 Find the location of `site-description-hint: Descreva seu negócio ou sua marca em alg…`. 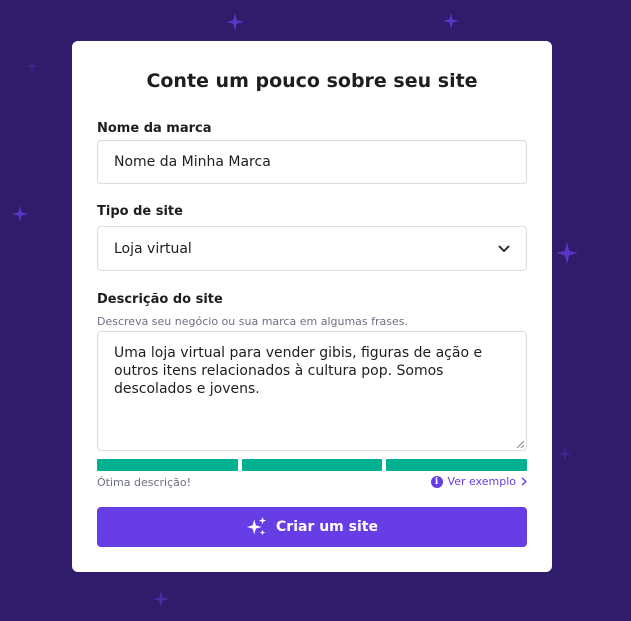

site-description-hint: Descreva seu negócio ou sua marca em alg… is located at coordinates (252, 321).